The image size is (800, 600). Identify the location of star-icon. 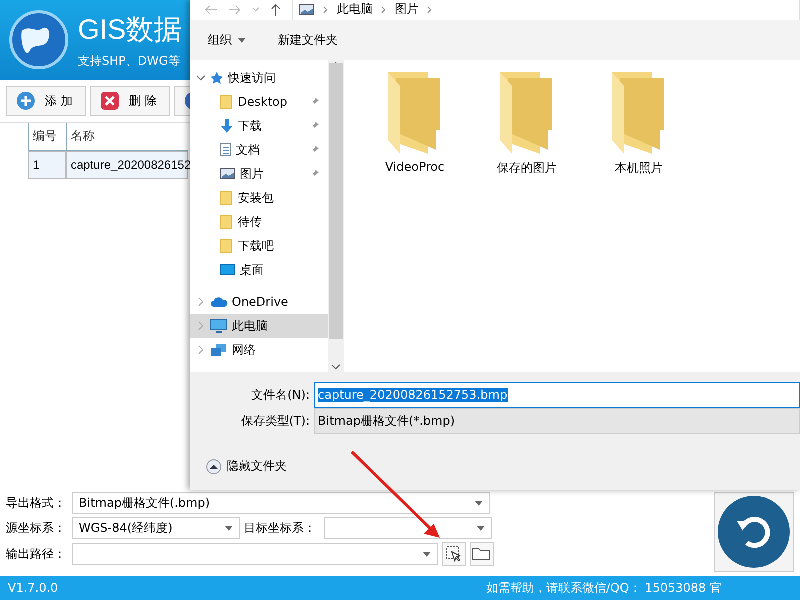
(217, 78).